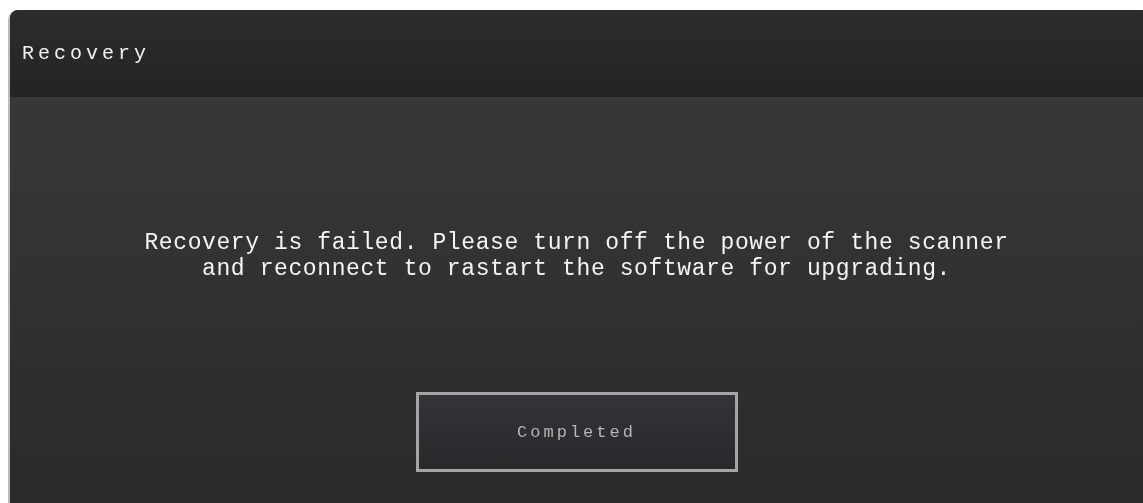 Image resolution: width=1143 pixels, height=503 pixels. Describe the element at coordinates (86, 53) in the screenshot. I see `window-title: Recovery` at that location.